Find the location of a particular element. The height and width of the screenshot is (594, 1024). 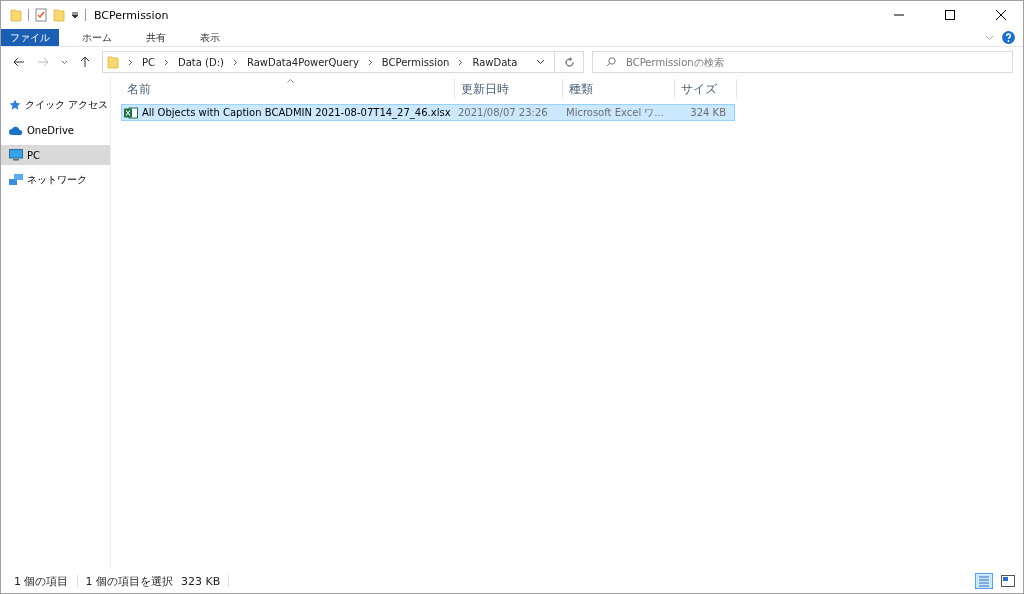

breadcrumb: BCPermission is located at coordinates (415, 62).